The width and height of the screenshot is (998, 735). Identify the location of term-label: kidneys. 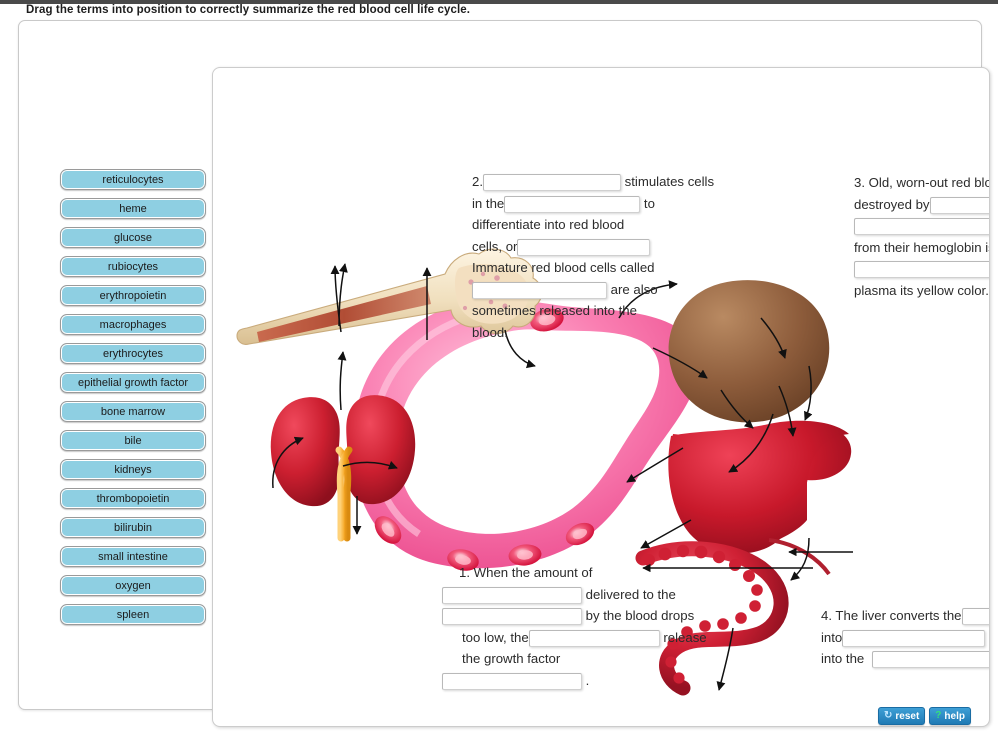
(133, 469).